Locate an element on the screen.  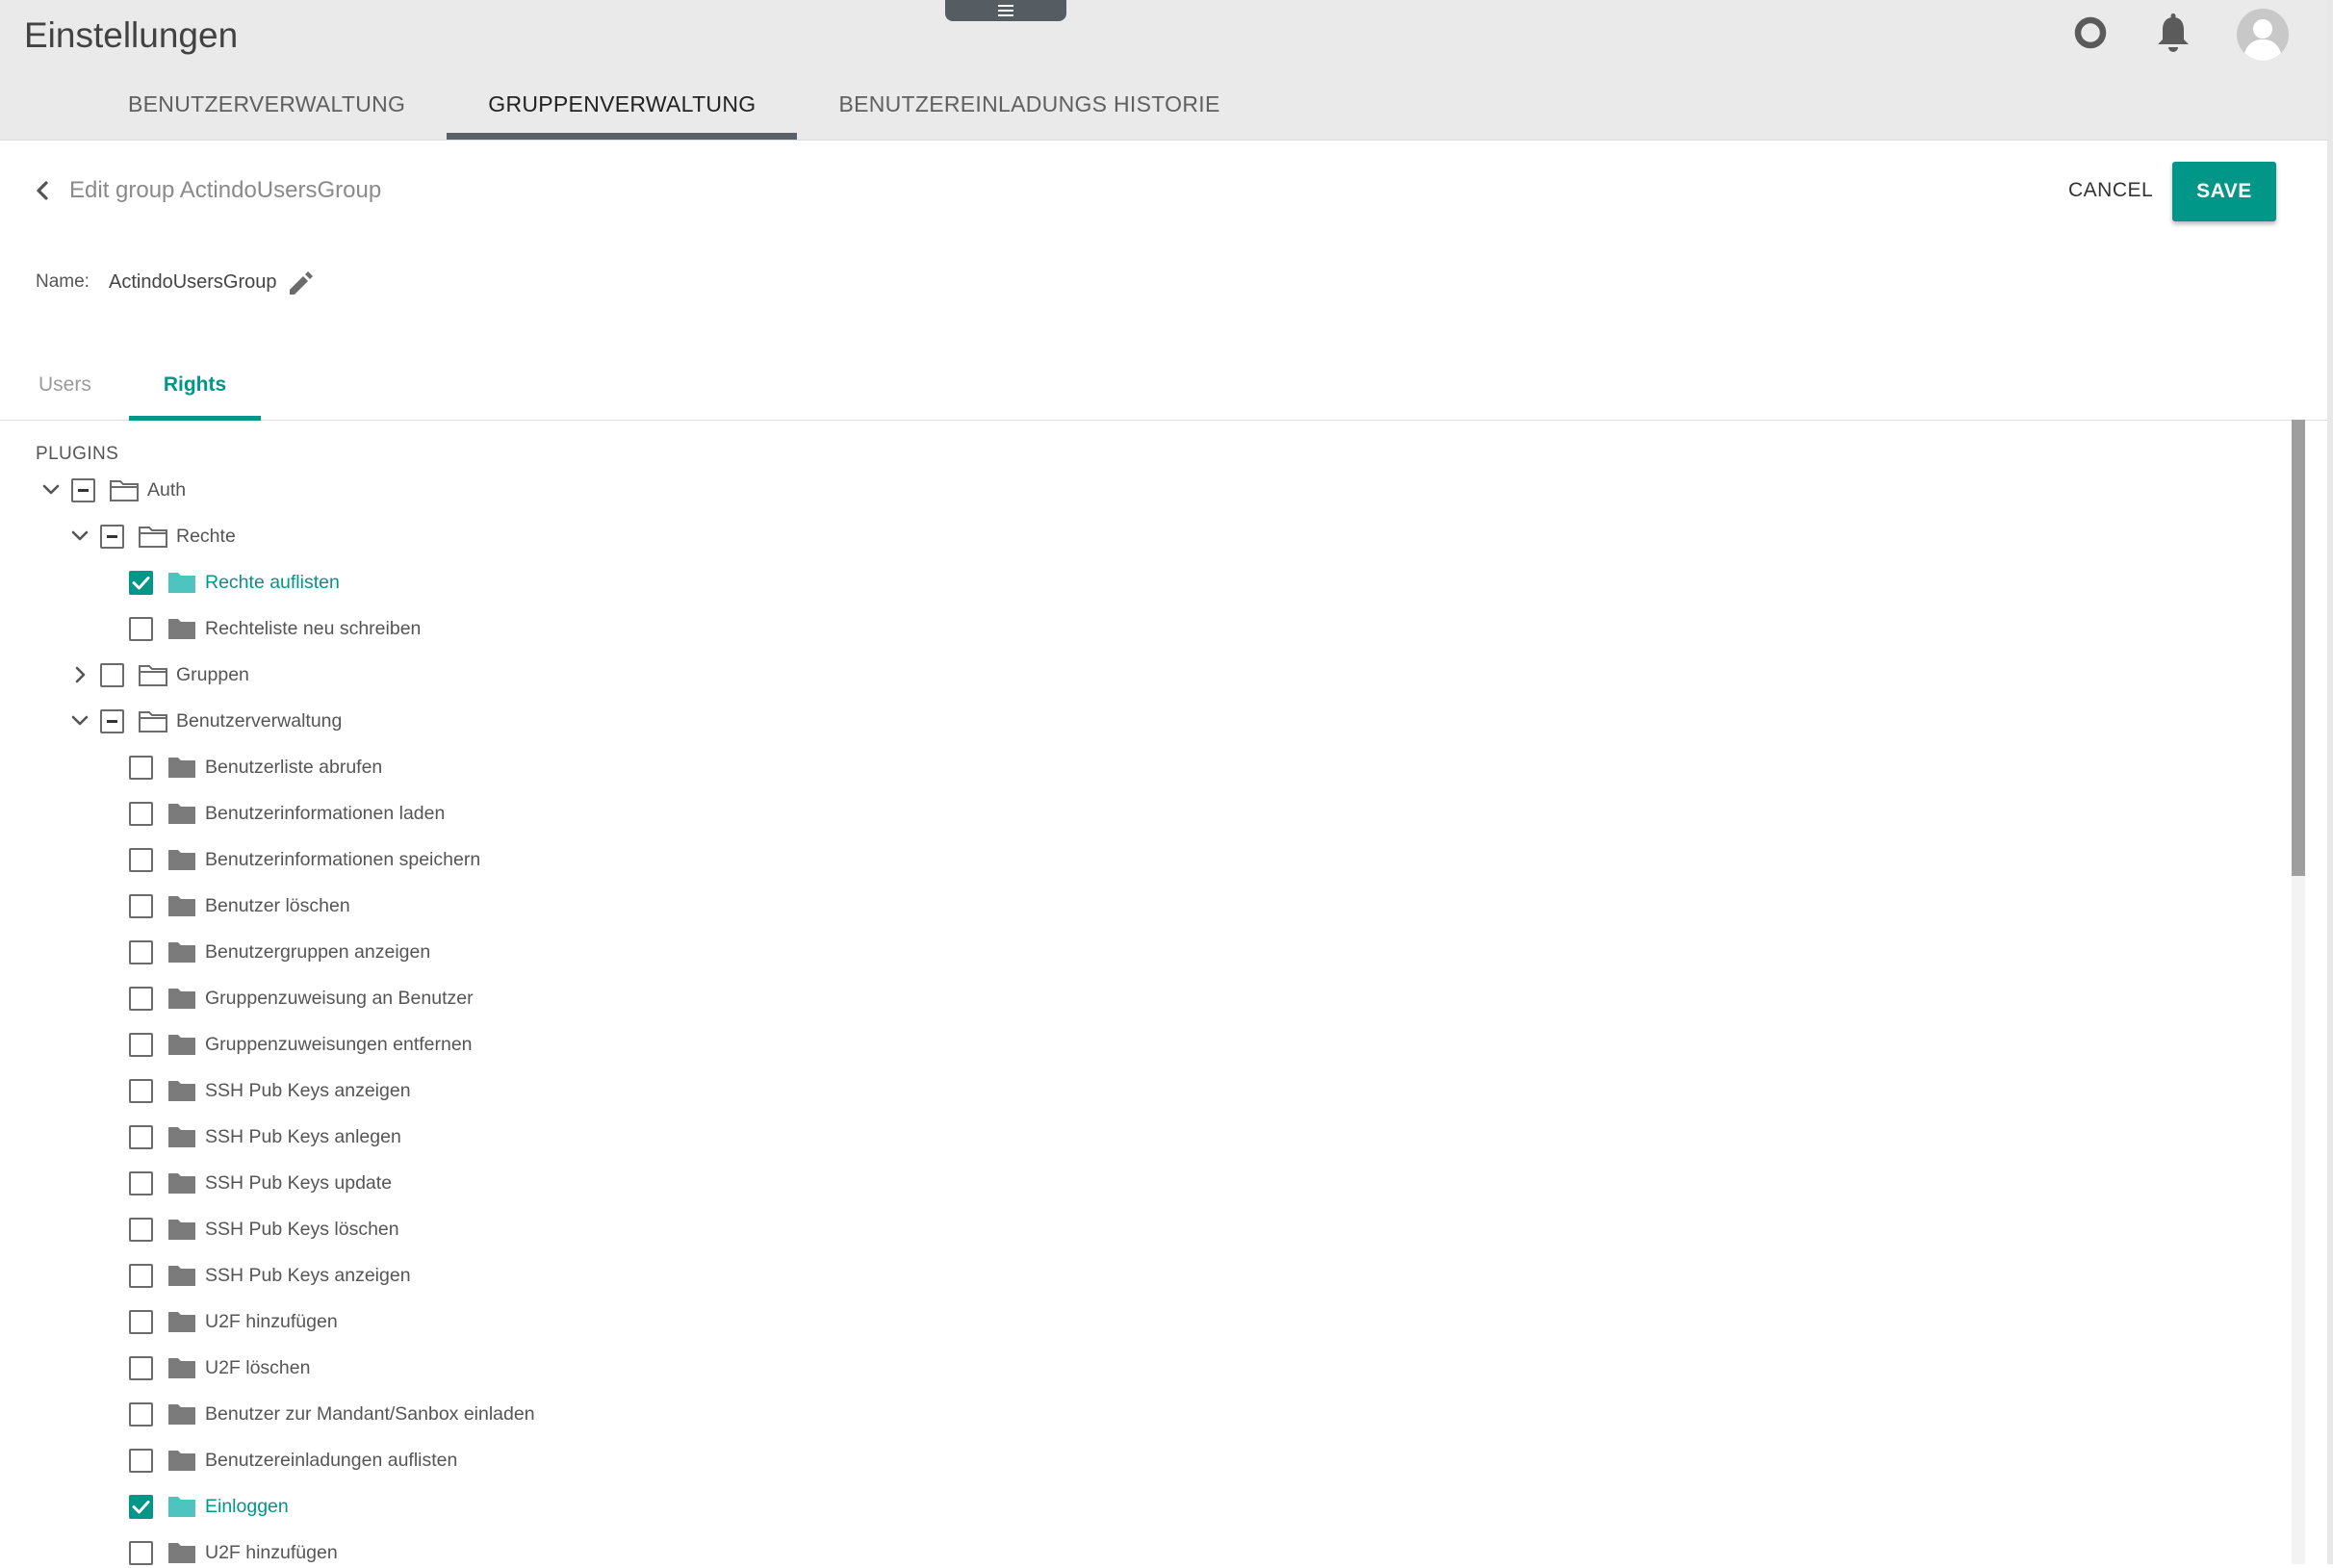
back-arrow-icon is located at coordinates (42, 190).